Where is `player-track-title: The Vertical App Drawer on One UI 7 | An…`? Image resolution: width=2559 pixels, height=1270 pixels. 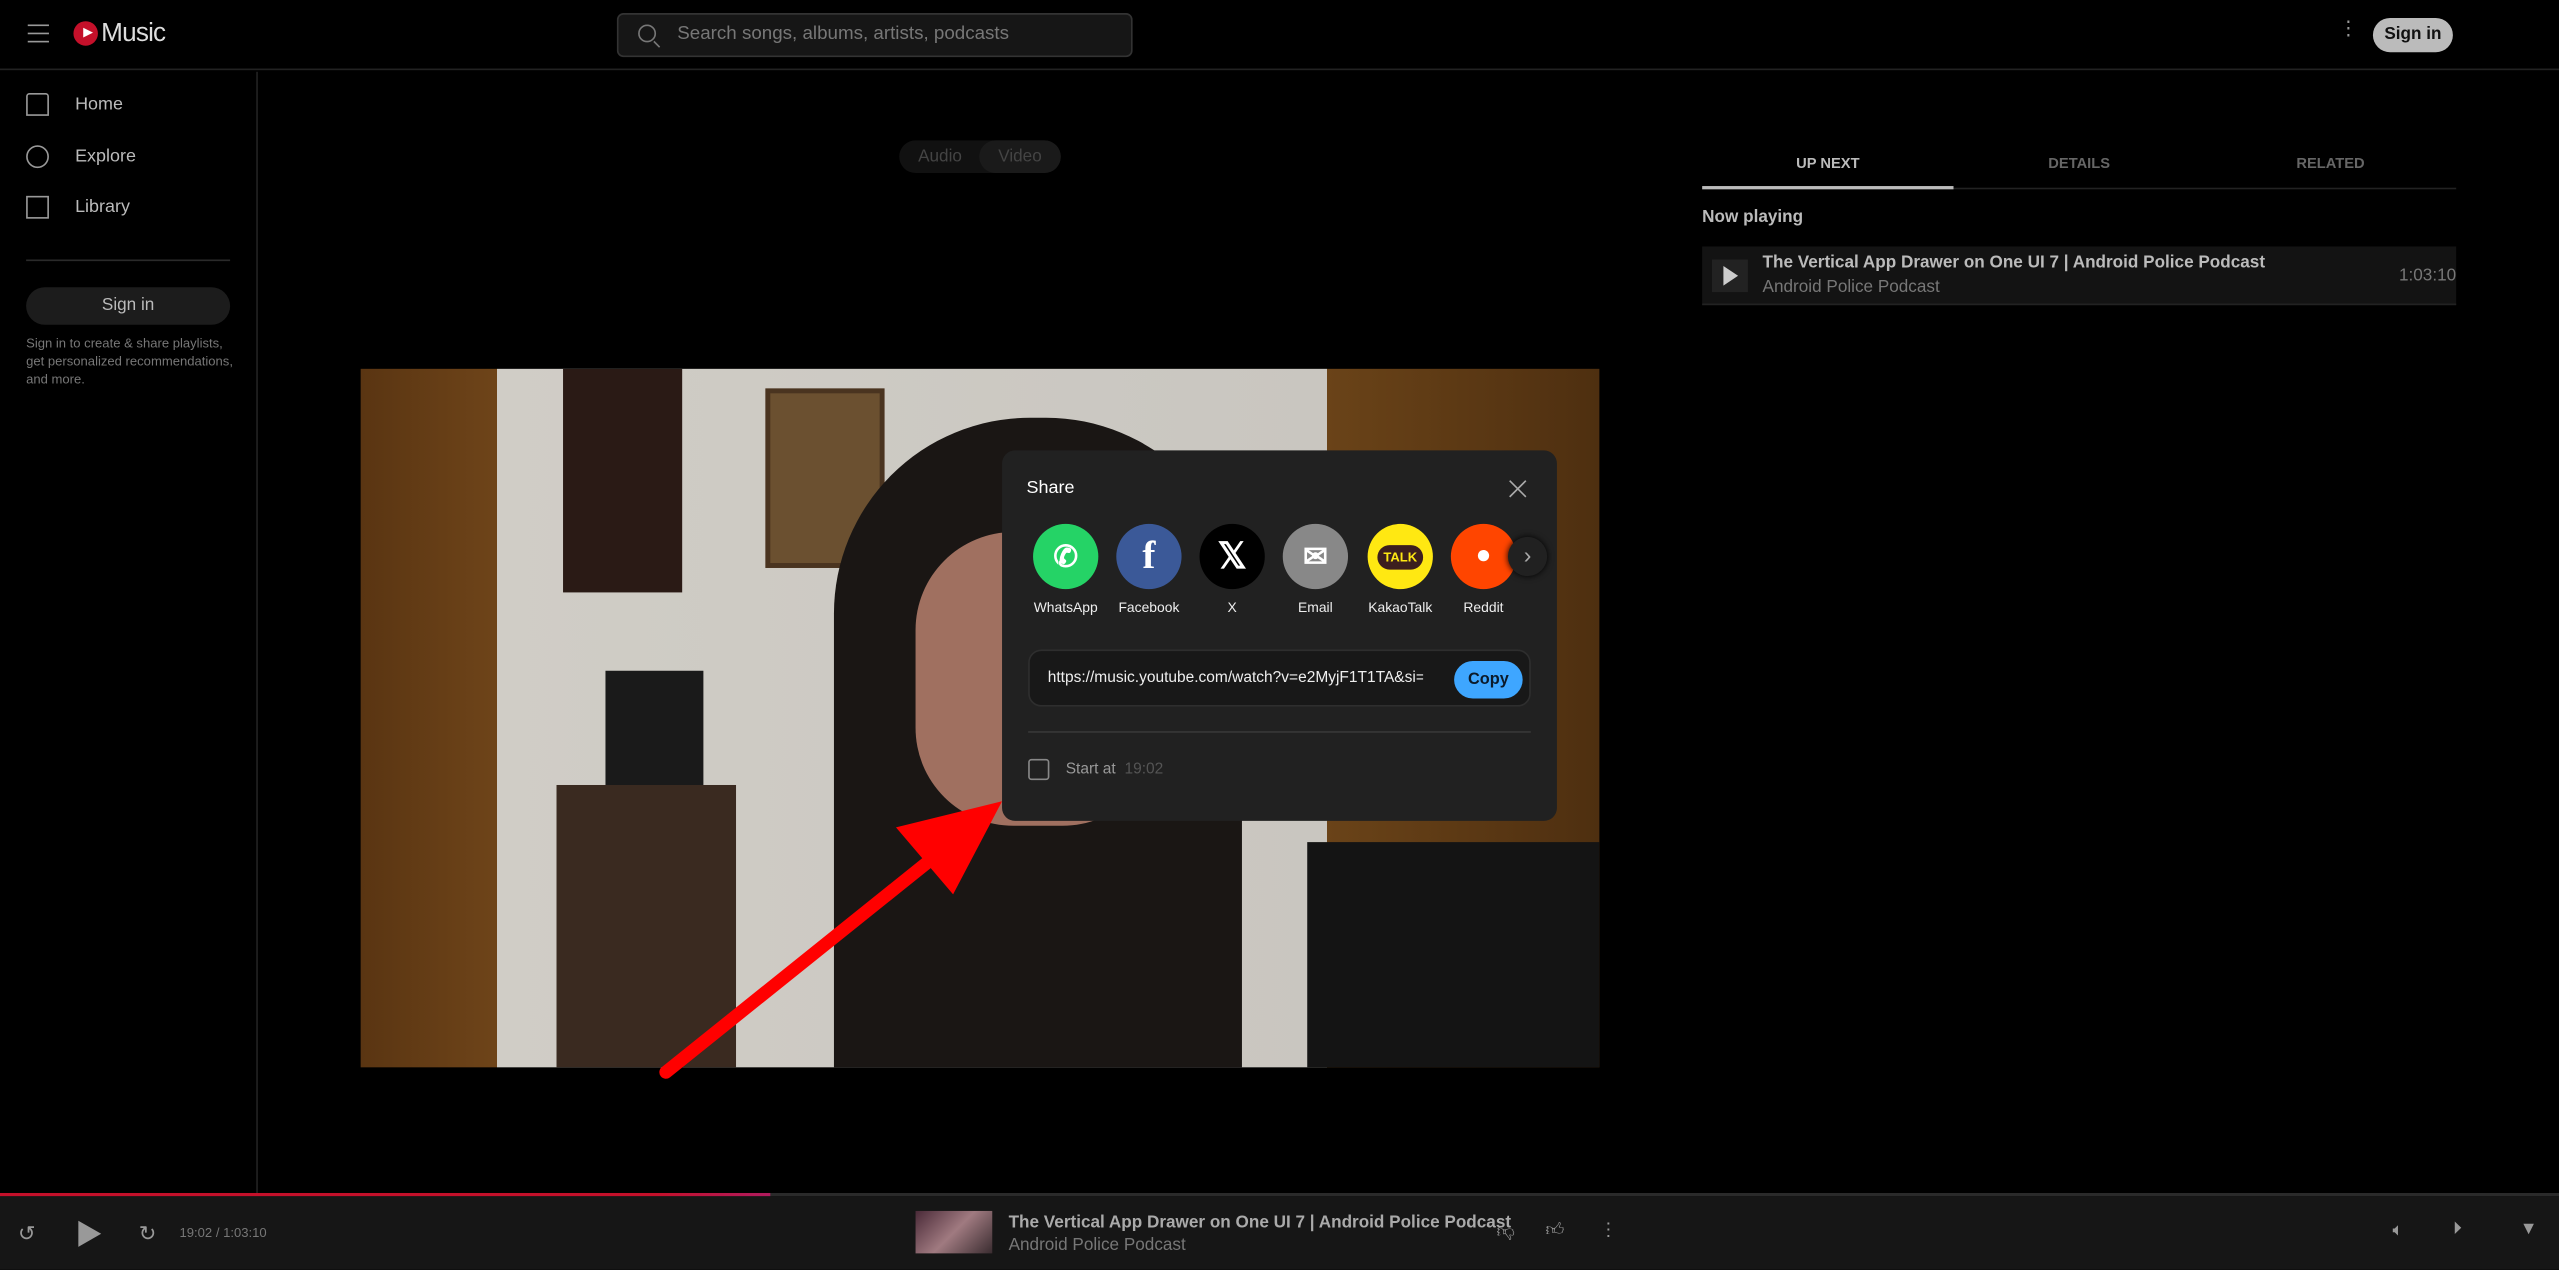
player-track-title: The Vertical App Drawer on One UI 7 | An… is located at coordinates (1260, 1223).